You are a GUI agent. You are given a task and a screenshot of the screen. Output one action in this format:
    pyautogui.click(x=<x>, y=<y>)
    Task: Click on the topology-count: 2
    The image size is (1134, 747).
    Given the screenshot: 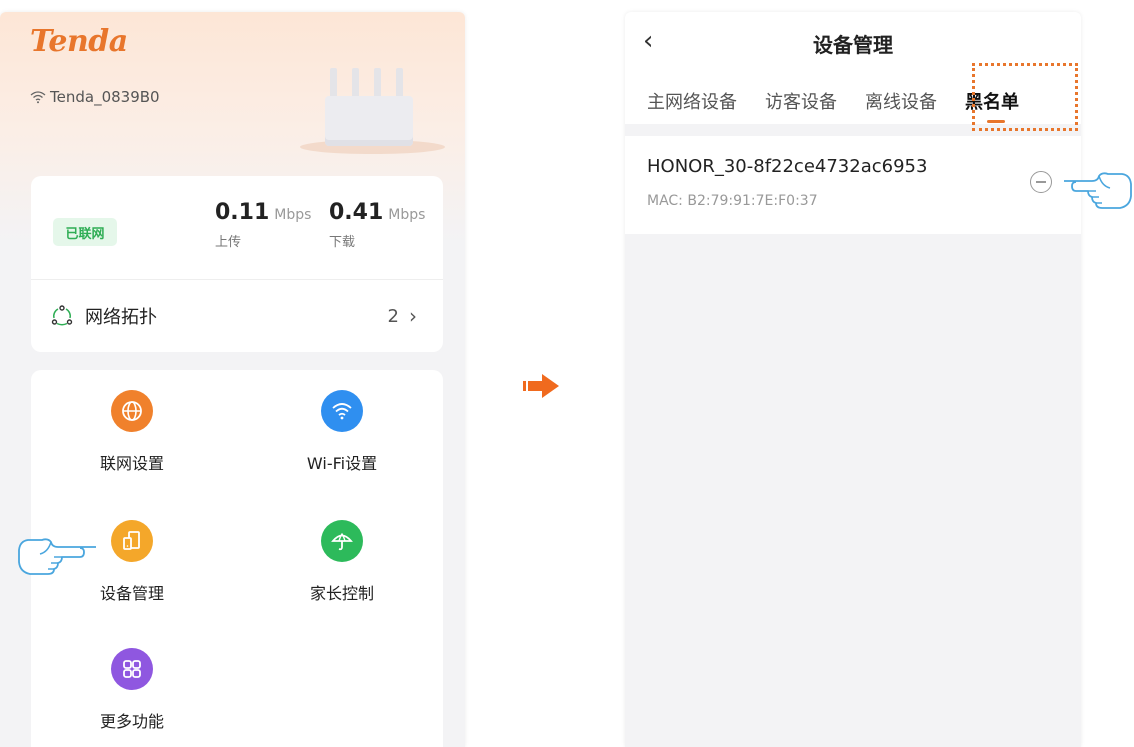 What is the action you would take?
    pyautogui.click(x=393, y=316)
    